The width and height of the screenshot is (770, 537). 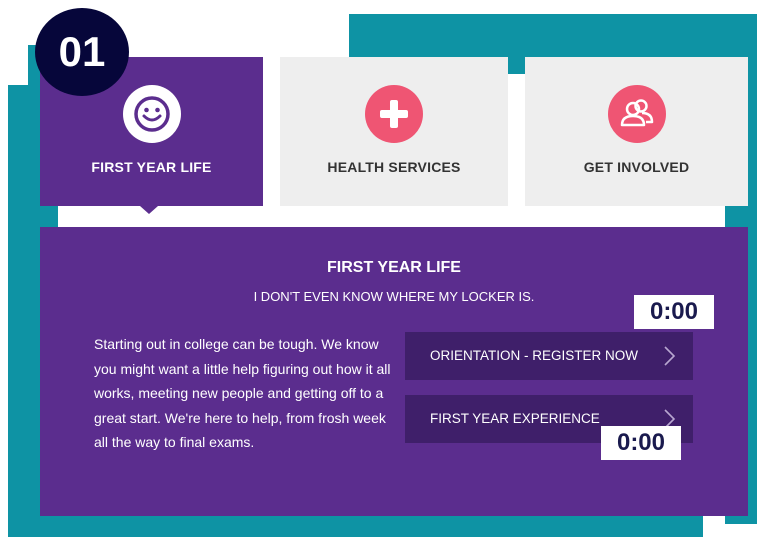 I want to click on people-icon, so click(x=636, y=114).